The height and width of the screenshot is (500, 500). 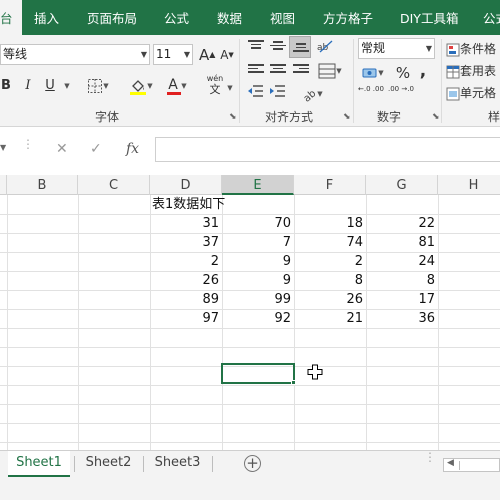 What do you see at coordinates (186, 185) in the screenshot?
I see `column-header-d: D` at bounding box center [186, 185].